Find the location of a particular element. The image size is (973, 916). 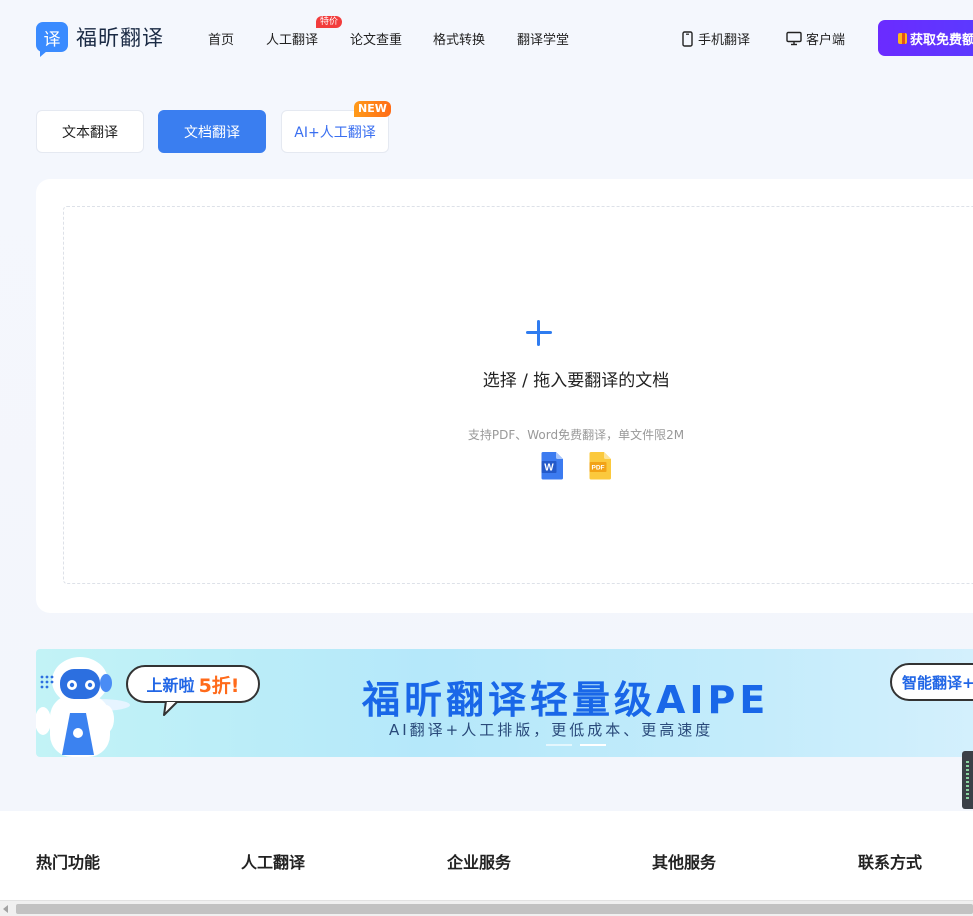

special-price-badge: 特价 is located at coordinates (329, 22).